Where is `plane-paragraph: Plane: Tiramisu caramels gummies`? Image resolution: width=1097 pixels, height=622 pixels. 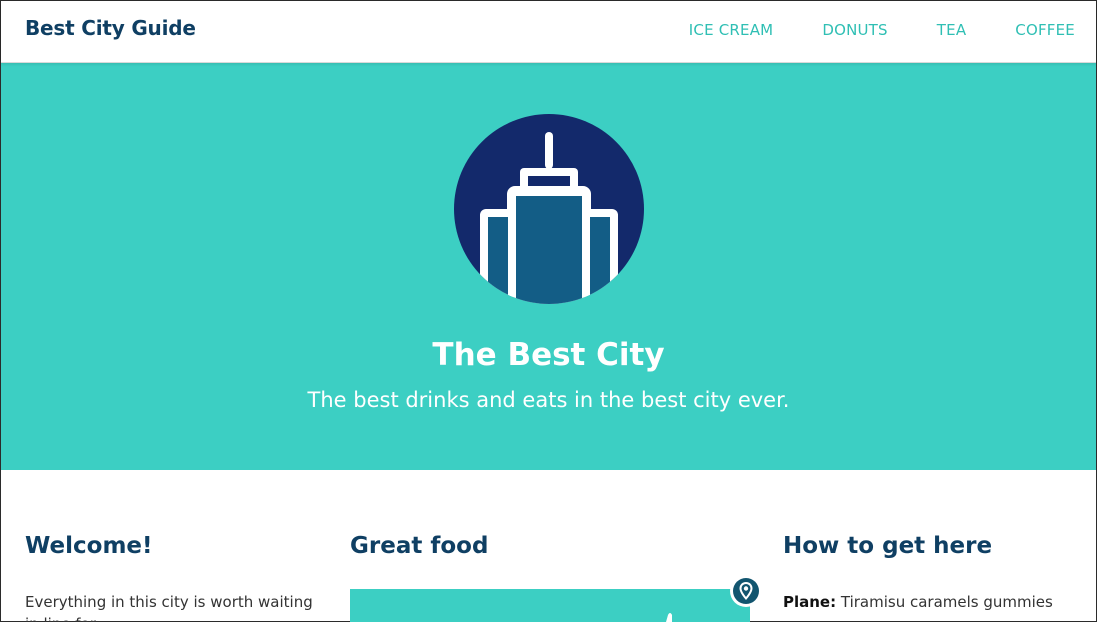 plane-paragraph: Plane: Tiramisu caramels gummies is located at coordinates (928, 602).